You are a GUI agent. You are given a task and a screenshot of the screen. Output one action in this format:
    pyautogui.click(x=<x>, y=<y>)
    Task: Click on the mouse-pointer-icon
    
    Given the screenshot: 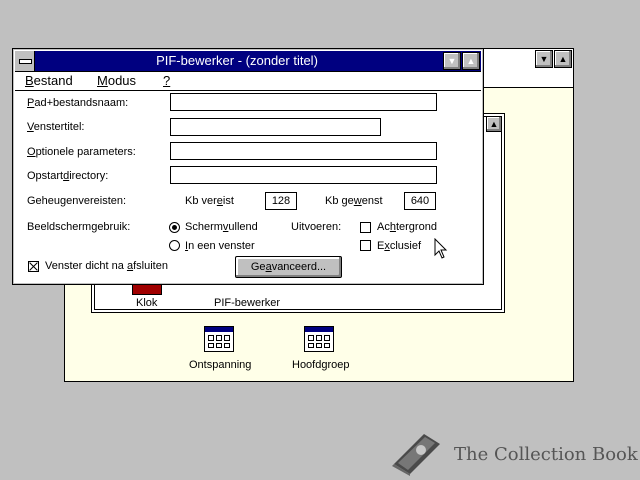 What is the action you would take?
    pyautogui.click(x=441, y=248)
    